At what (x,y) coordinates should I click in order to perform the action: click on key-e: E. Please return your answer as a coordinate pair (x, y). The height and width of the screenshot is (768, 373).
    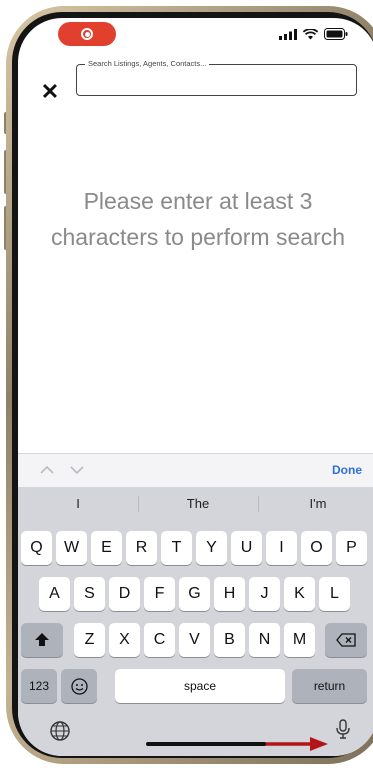
    Looking at the image, I should click on (106, 548).